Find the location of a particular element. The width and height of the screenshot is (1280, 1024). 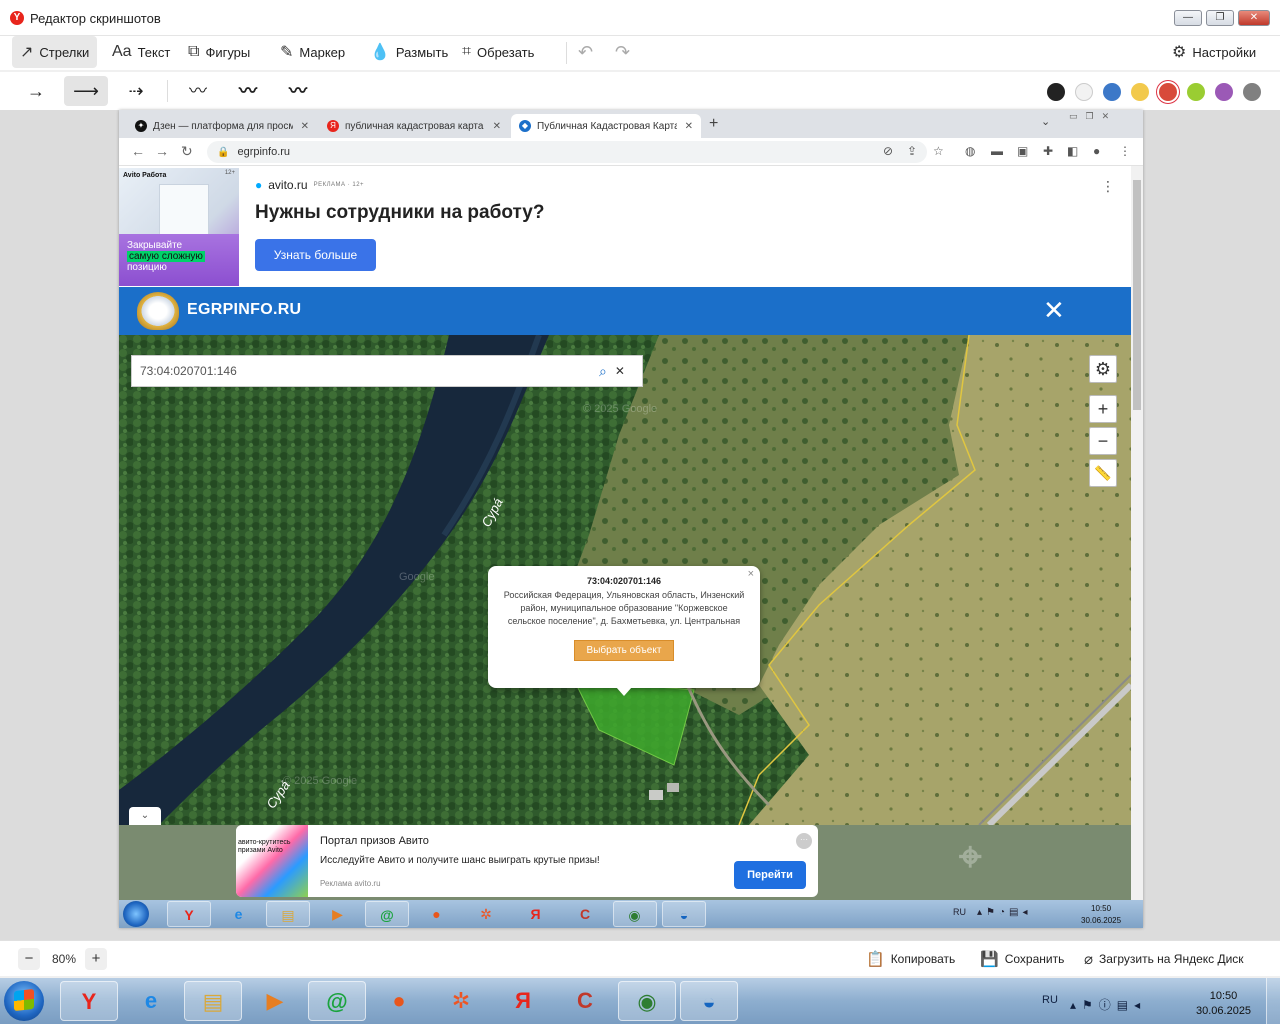

close-window-button: ✕ is located at coordinates (1254, 18).